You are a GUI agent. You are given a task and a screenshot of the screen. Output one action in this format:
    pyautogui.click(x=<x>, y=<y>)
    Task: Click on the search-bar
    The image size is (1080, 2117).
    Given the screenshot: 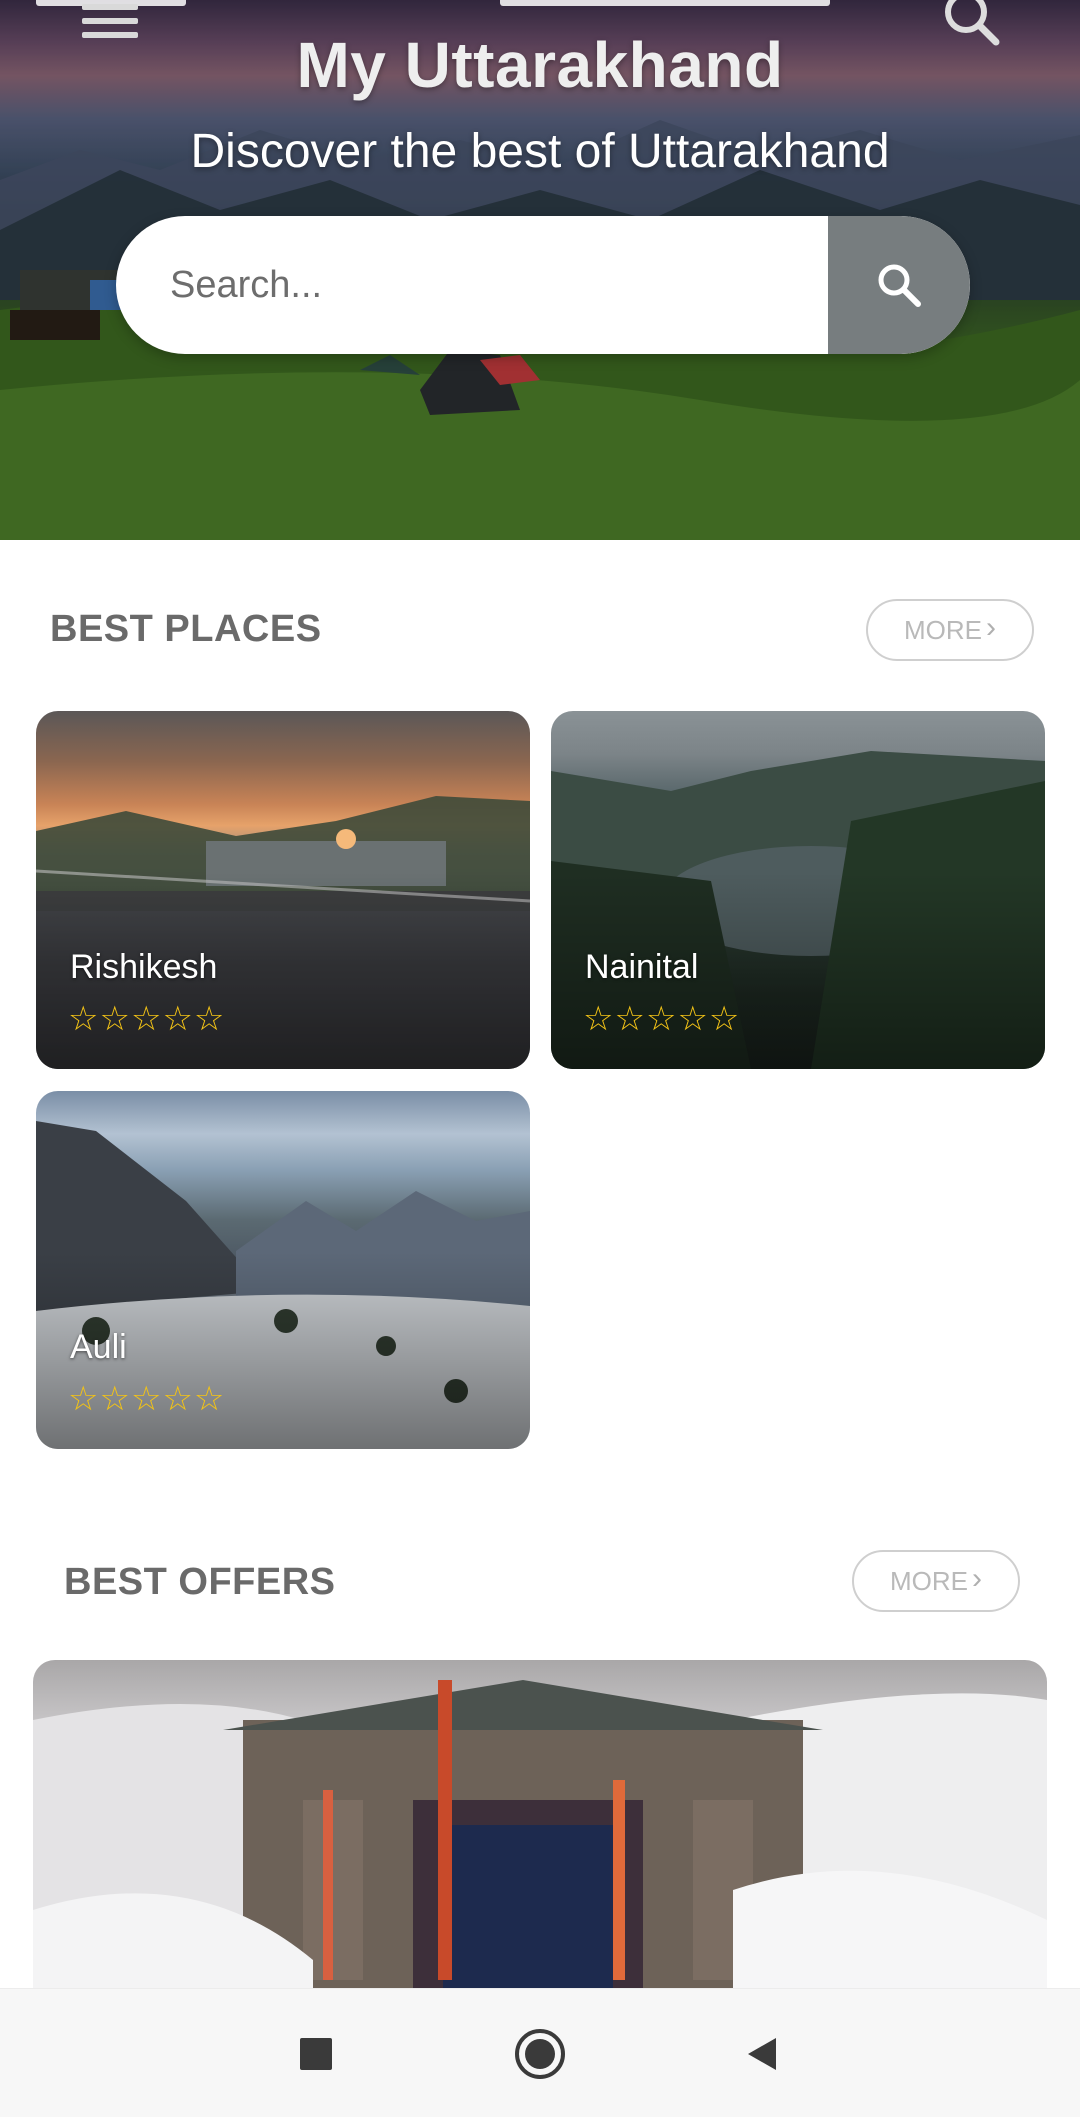 What is the action you would take?
    pyautogui.click(x=543, y=285)
    